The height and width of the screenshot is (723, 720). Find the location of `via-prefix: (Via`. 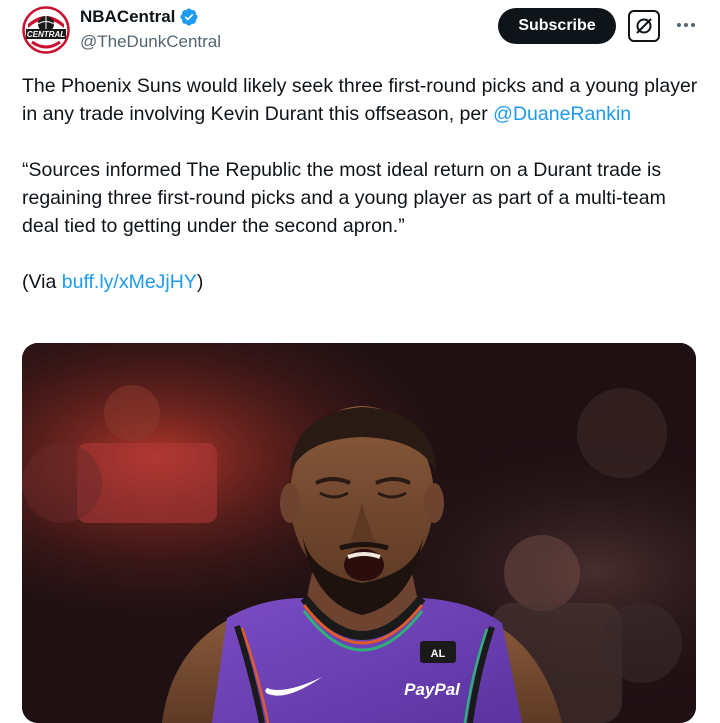

via-prefix: (Via is located at coordinates (42, 282).